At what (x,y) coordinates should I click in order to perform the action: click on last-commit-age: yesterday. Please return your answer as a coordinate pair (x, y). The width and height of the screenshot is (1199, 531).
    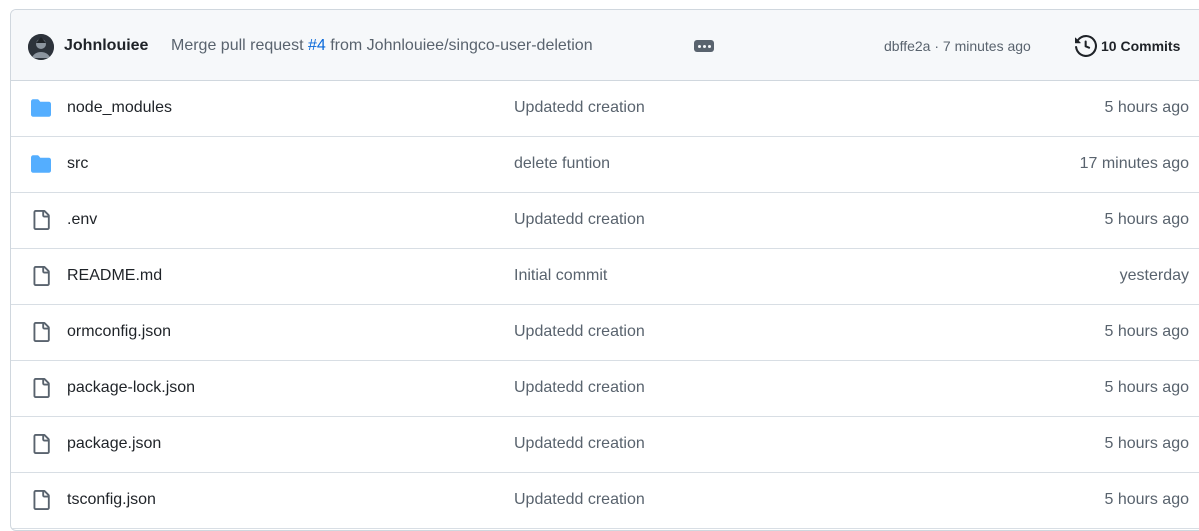
    Looking at the image, I should click on (1154, 275).